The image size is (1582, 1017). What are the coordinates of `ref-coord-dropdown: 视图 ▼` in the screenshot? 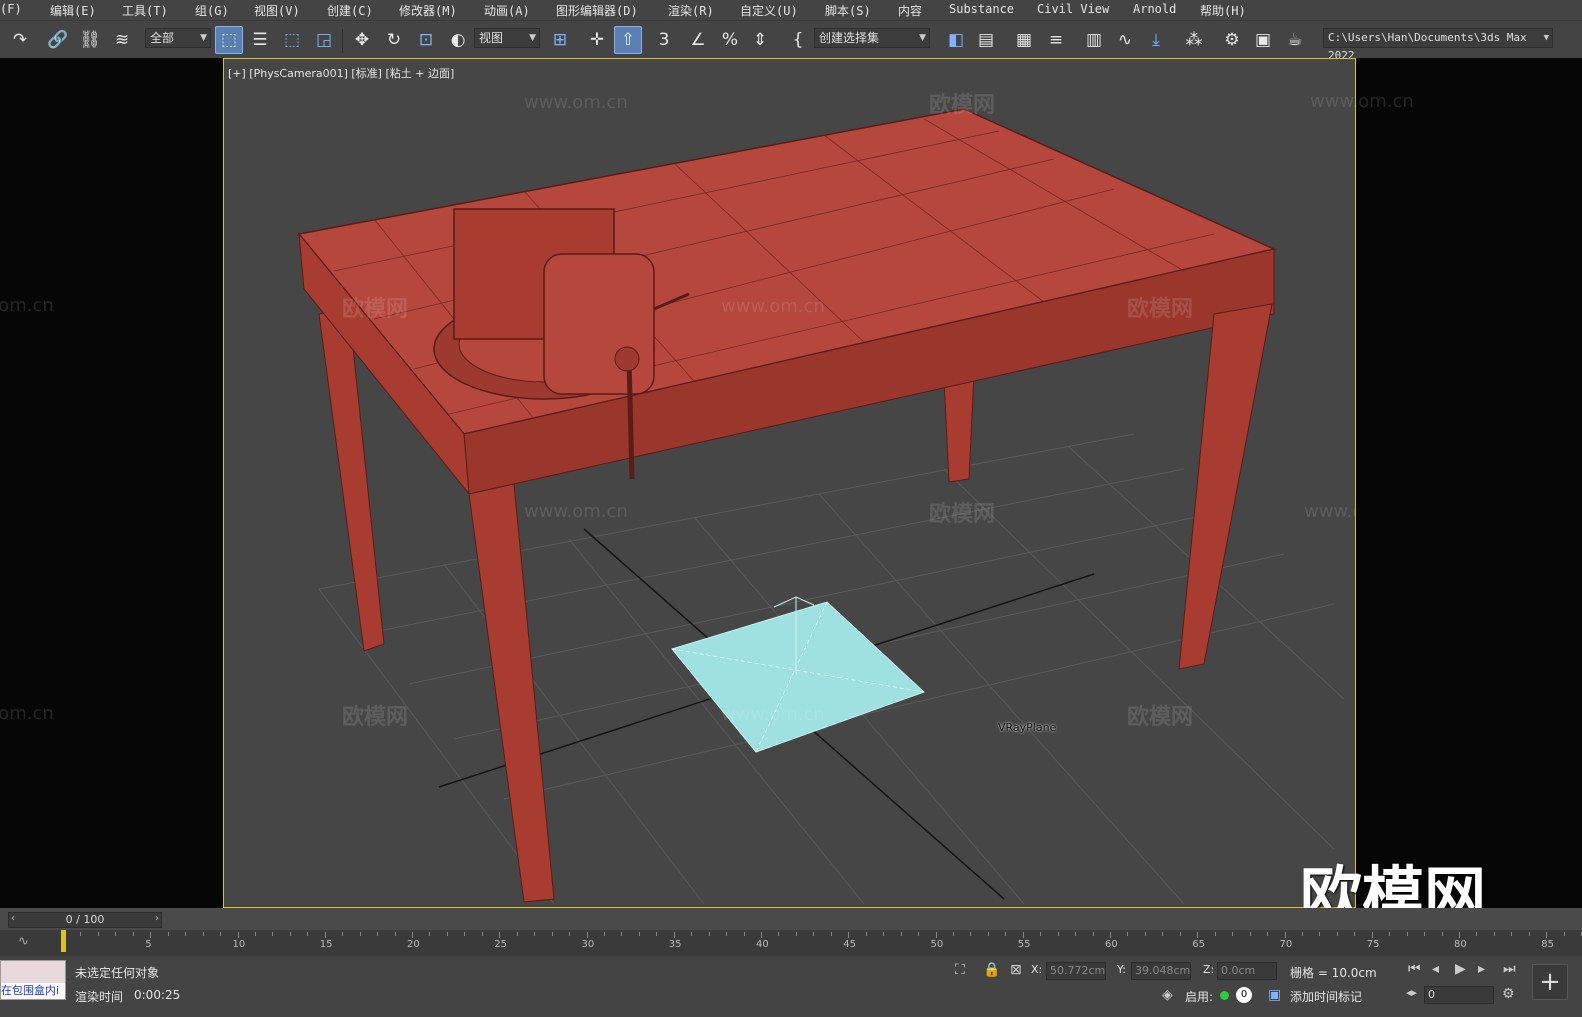 It's located at (507, 38).